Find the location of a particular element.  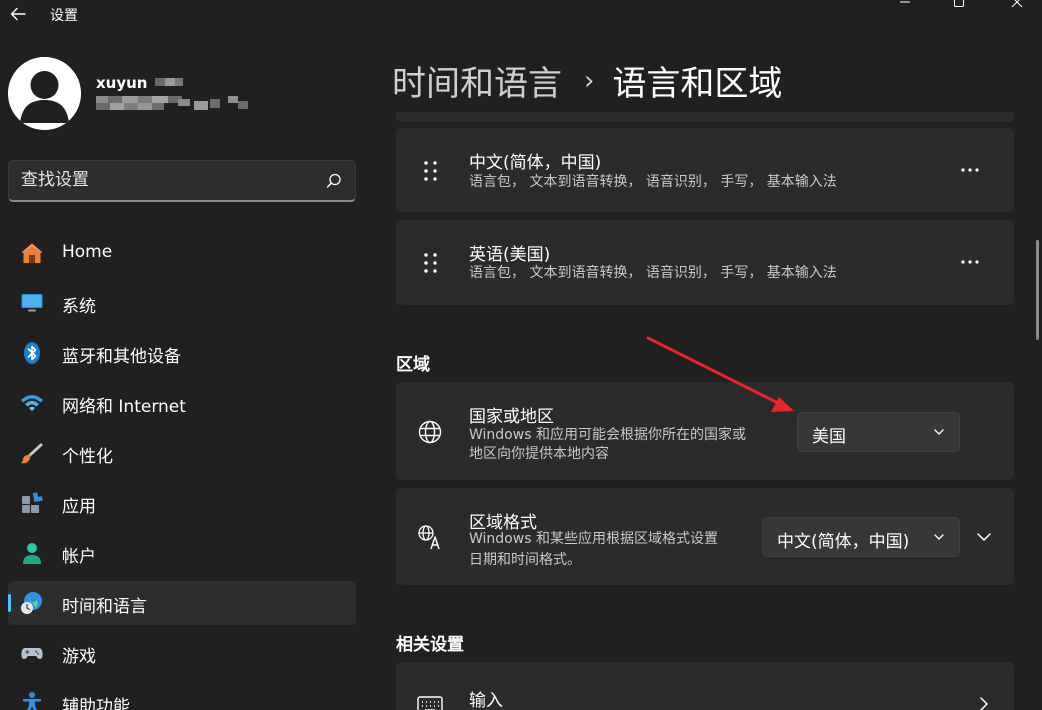

sidebar-item-label: 应用 is located at coordinates (79, 507).